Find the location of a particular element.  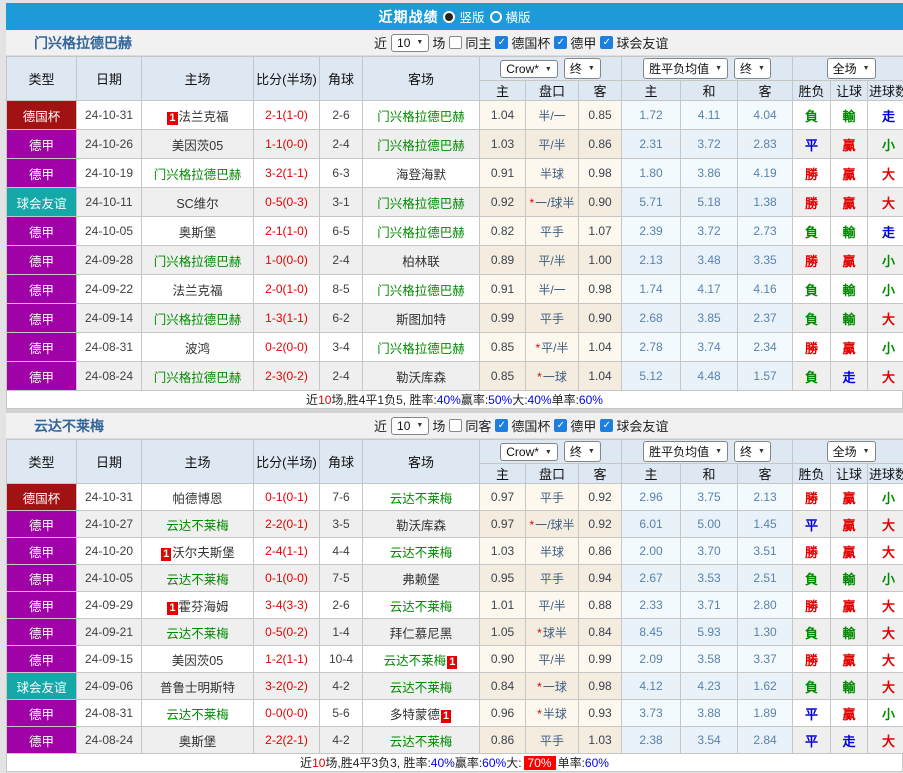

score-cell: 3-2(0-2) is located at coordinates (286, 686).